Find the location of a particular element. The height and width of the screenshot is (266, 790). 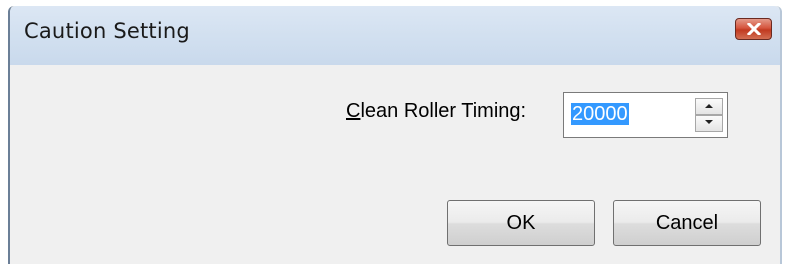

close-button is located at coordinates (753, 29).